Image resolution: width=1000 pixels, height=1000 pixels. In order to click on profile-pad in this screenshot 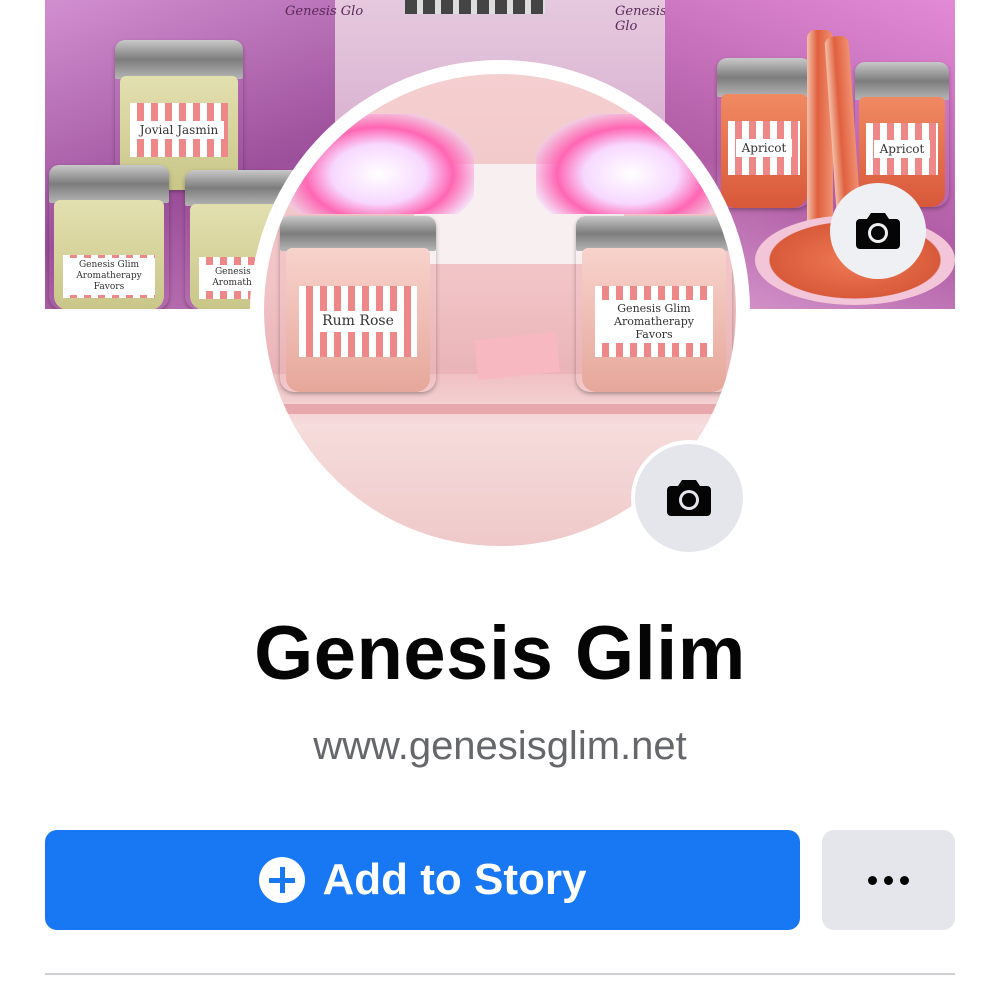, I will do `click(517, 356)`.